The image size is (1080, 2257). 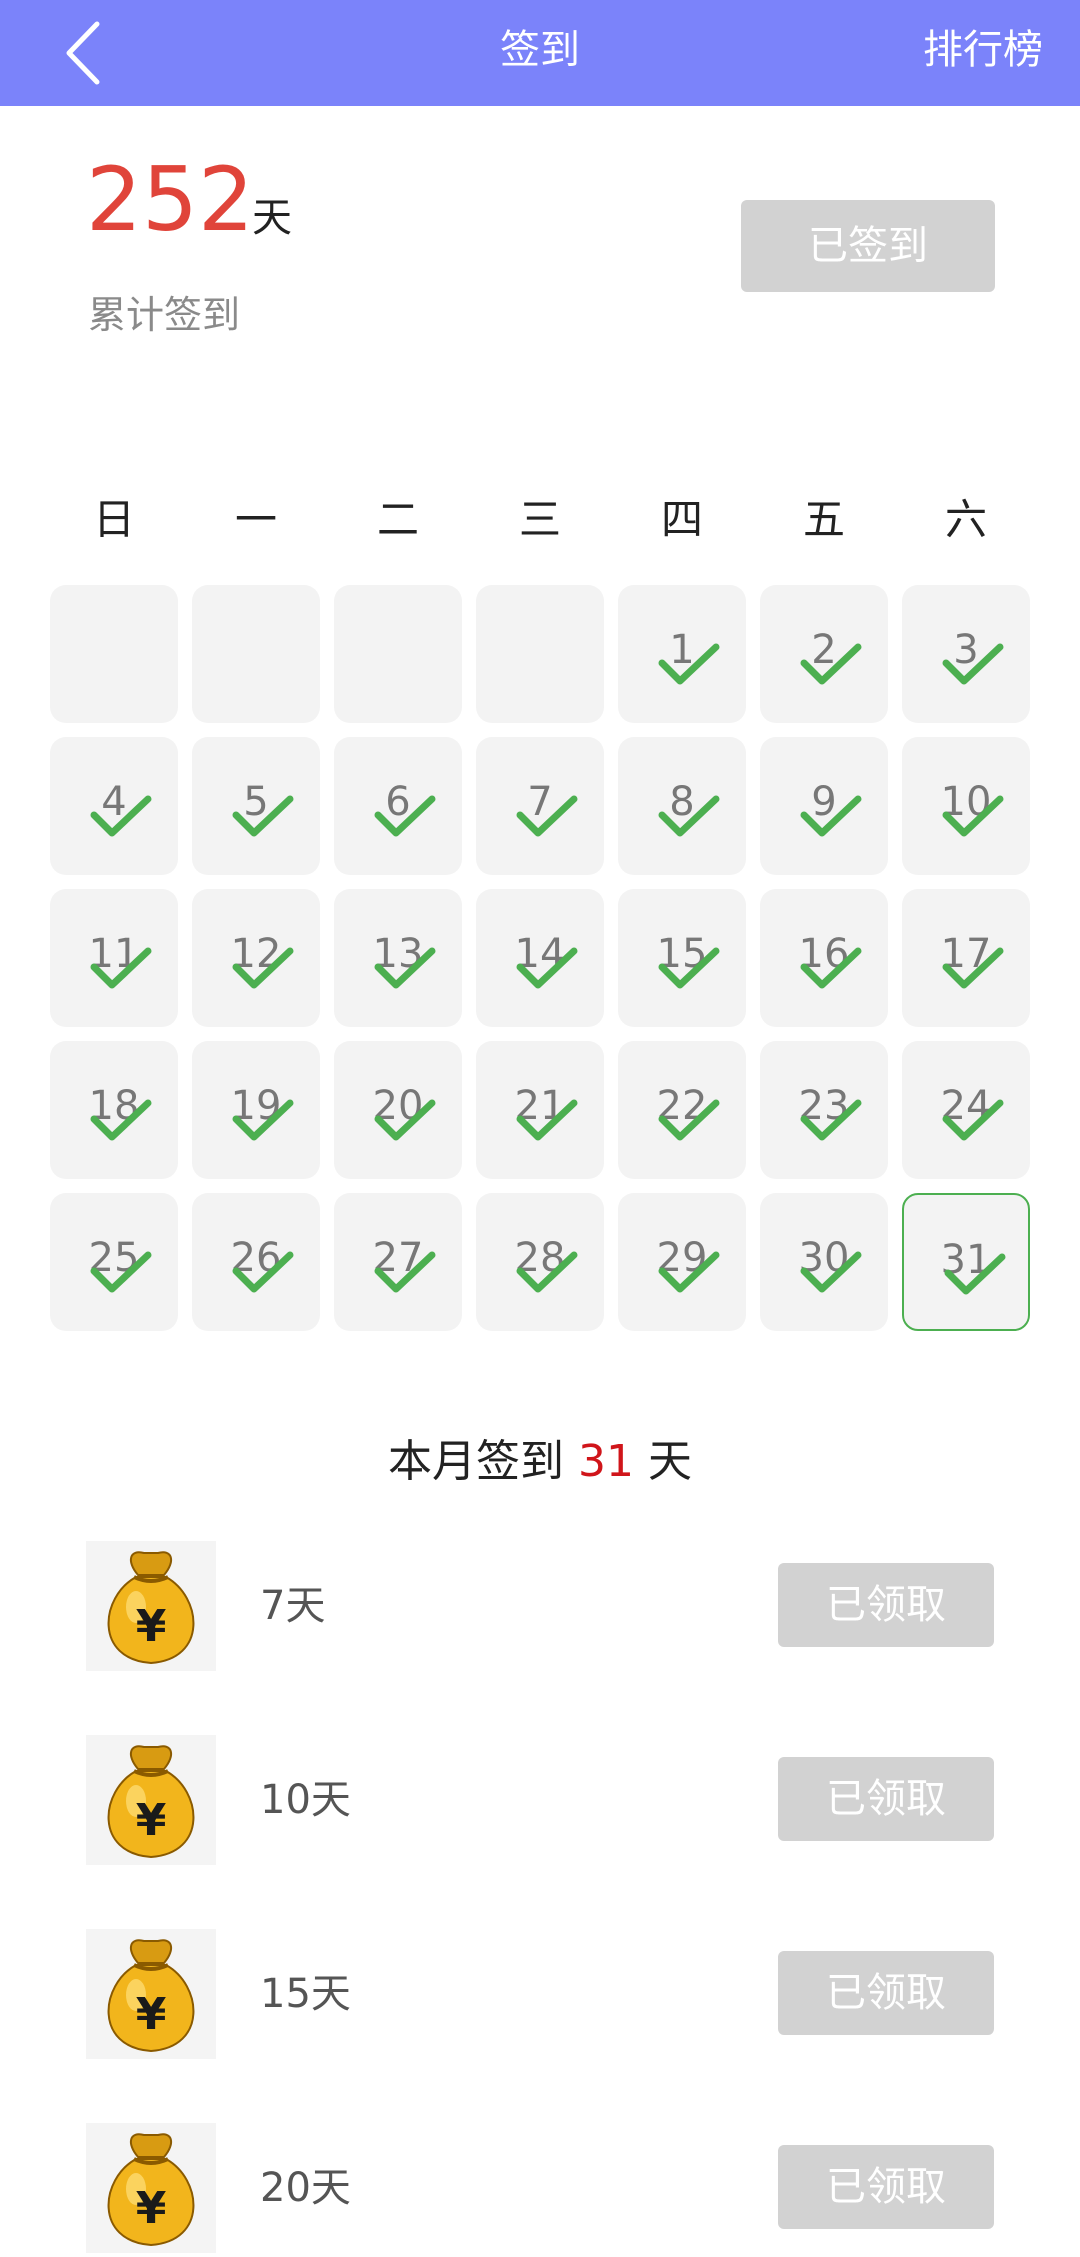 What do you see at coordinates (164, 315) in the screenshot?
I see `total-signin-label: 累计签到` at bounding box center [164, 315].